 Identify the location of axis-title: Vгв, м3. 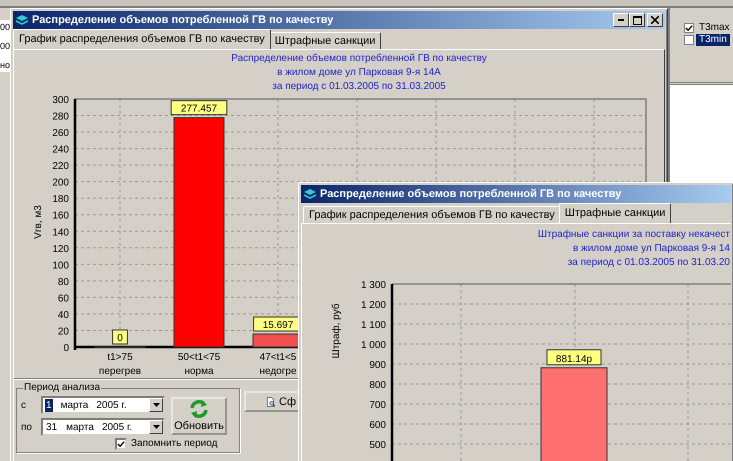
(38, 222).